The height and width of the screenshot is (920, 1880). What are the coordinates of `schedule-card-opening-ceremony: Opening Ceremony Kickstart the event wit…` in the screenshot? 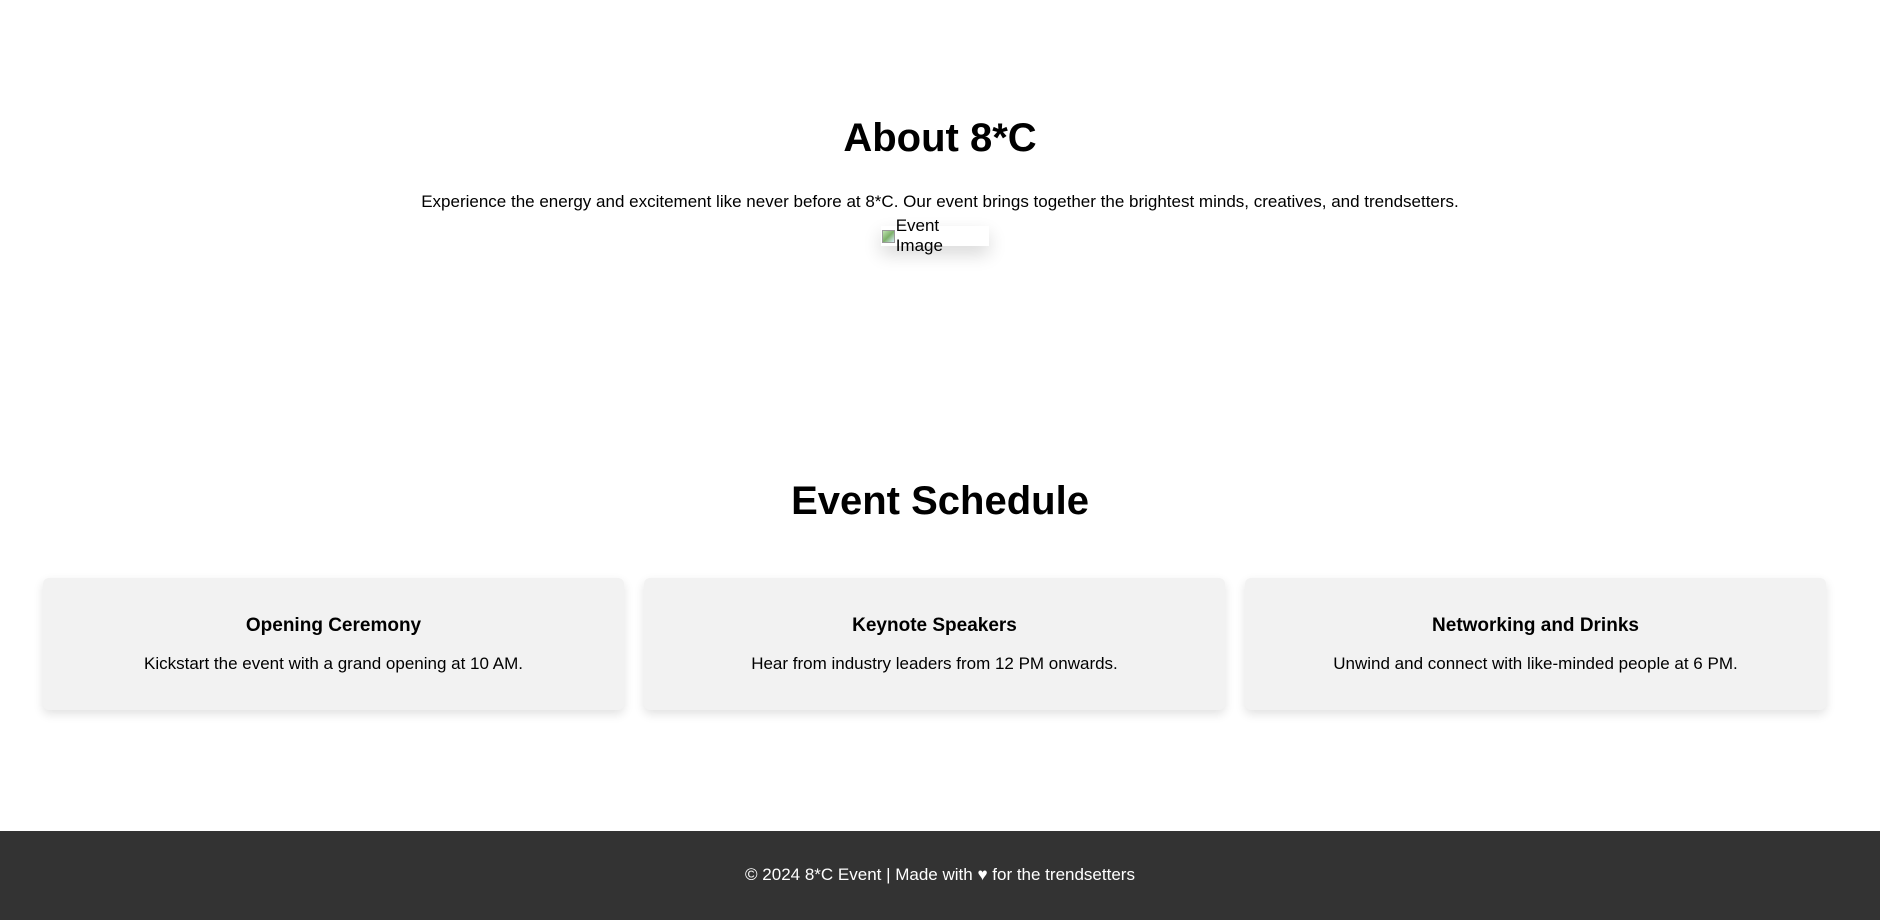 It's located at (333, 644).